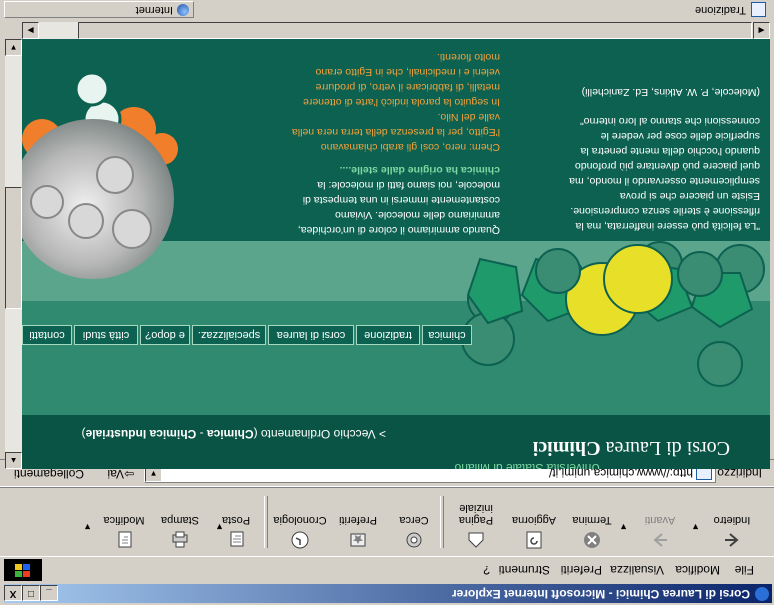 The width and height of the screenshot is (774, 605). What do you see at coordinates (23, 570) in the screenshot?
I see `windows-logo-icon` at bounding box center [23, 570].